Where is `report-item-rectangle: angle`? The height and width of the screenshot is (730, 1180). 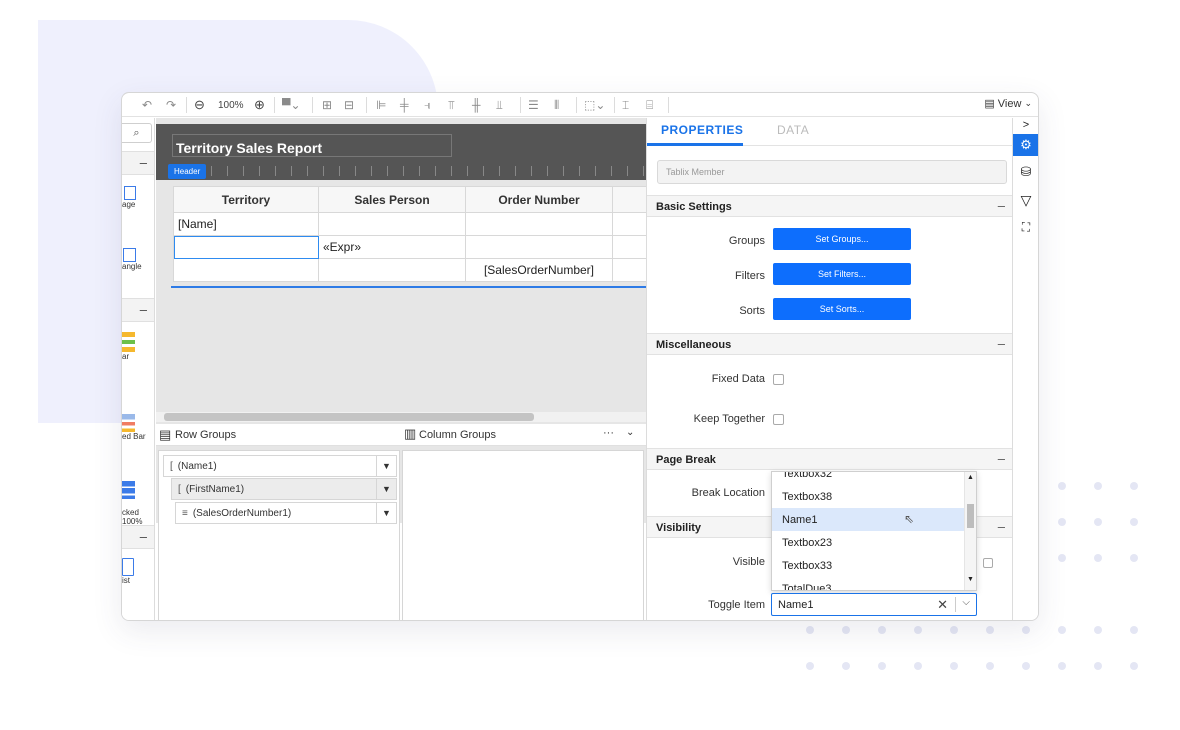 report-item-rectangle: angle is located at coordinates (138, 259).